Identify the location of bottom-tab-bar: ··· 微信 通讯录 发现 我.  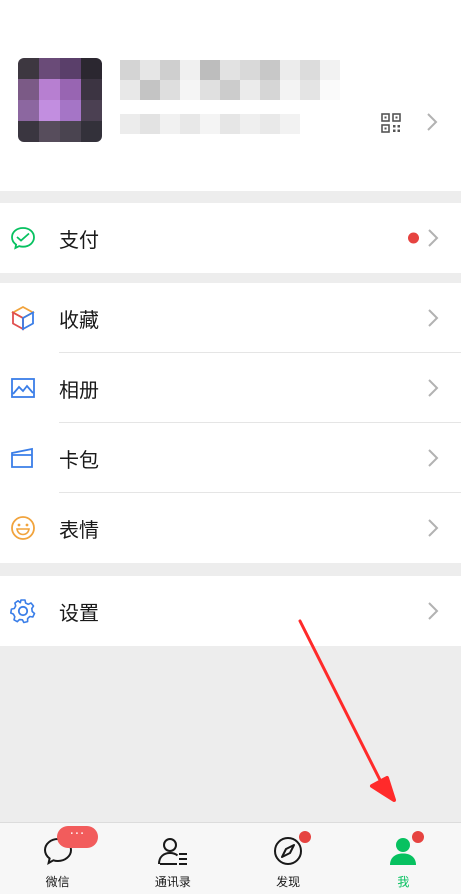
(230, 858).